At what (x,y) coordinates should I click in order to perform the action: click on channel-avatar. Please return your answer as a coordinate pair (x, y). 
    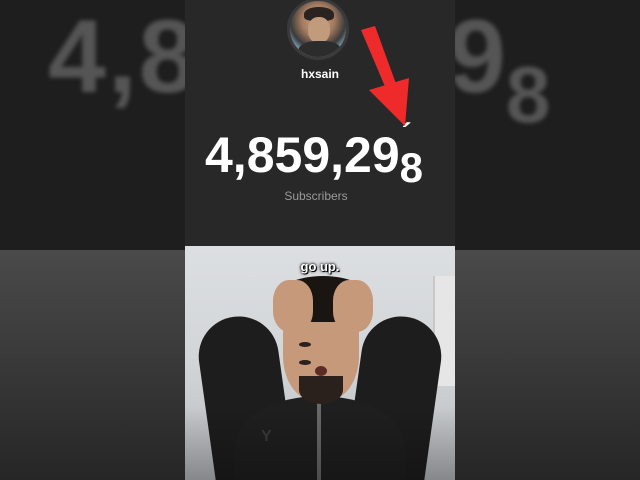
    Looking at the image, I should click on (318, 30).